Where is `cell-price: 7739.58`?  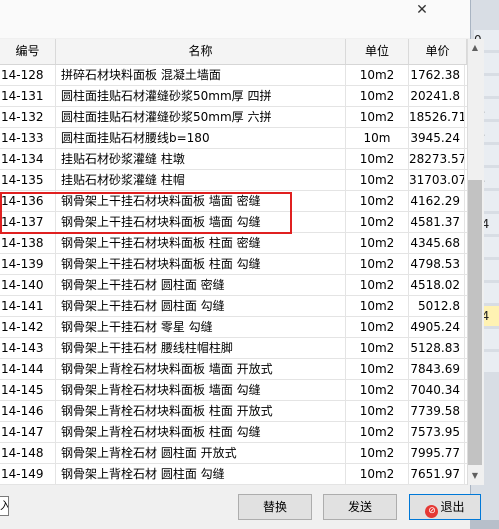 cell-price: 7739.58 is located at coordinates (437, 411).